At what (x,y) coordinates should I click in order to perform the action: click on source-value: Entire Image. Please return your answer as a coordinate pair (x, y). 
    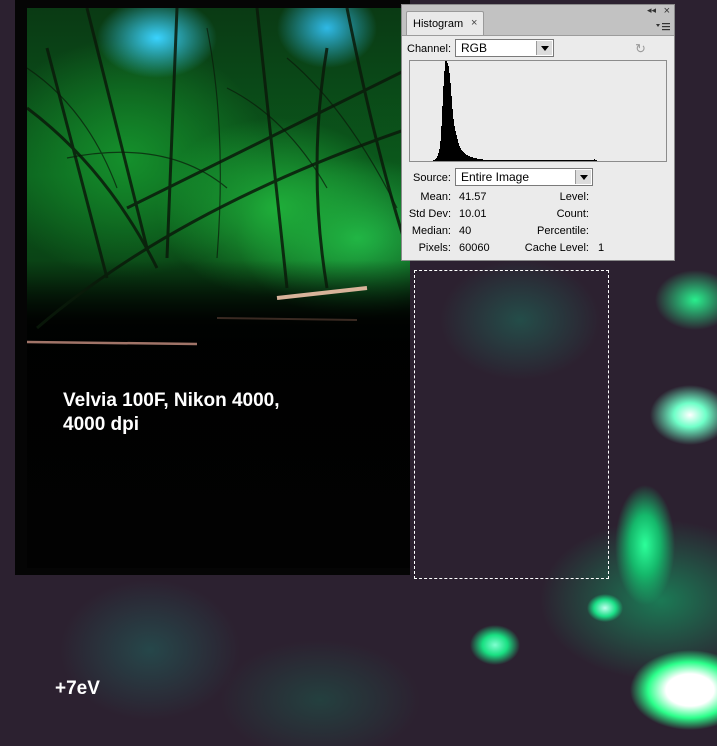
    Looking at the image, I should click on (495, 177).